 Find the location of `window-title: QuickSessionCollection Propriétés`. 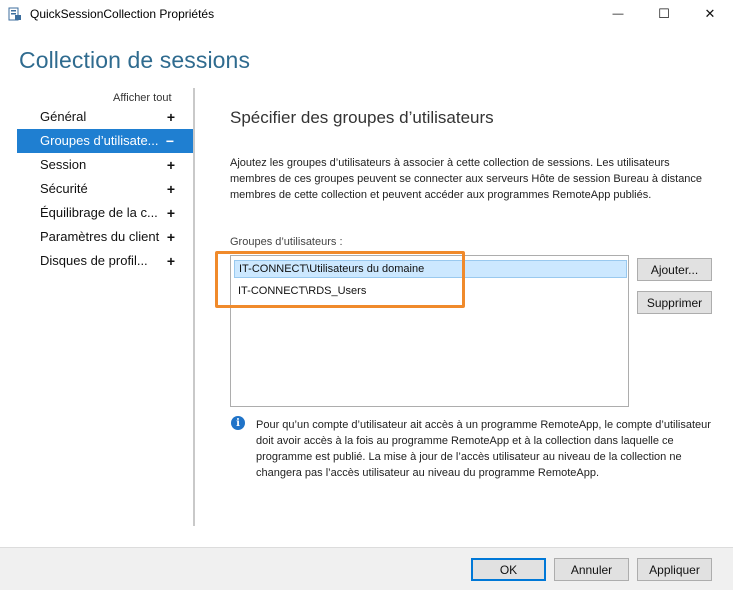

window-title: QuickSessionCollection Propriétés is located at coordinates (122, 14).